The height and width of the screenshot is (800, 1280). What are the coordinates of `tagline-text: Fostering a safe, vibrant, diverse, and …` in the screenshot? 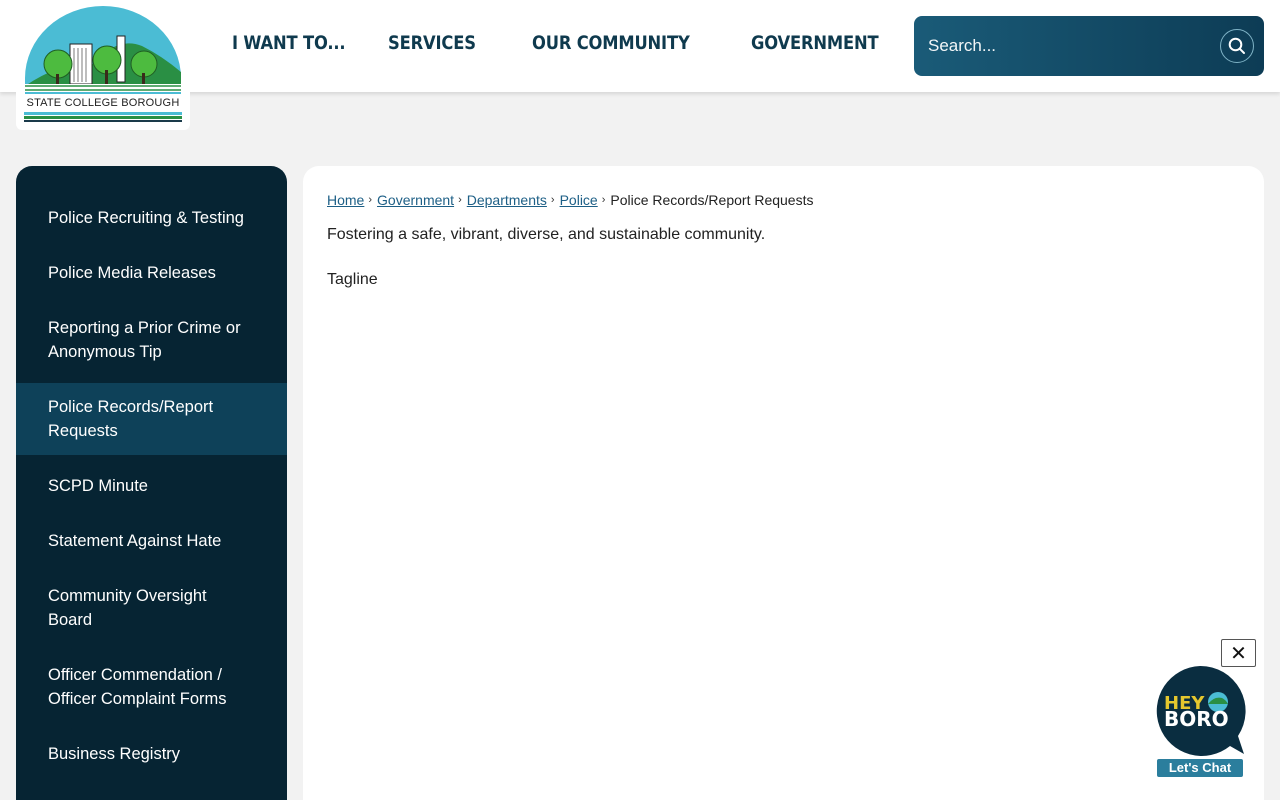 It's located at (546, 234).